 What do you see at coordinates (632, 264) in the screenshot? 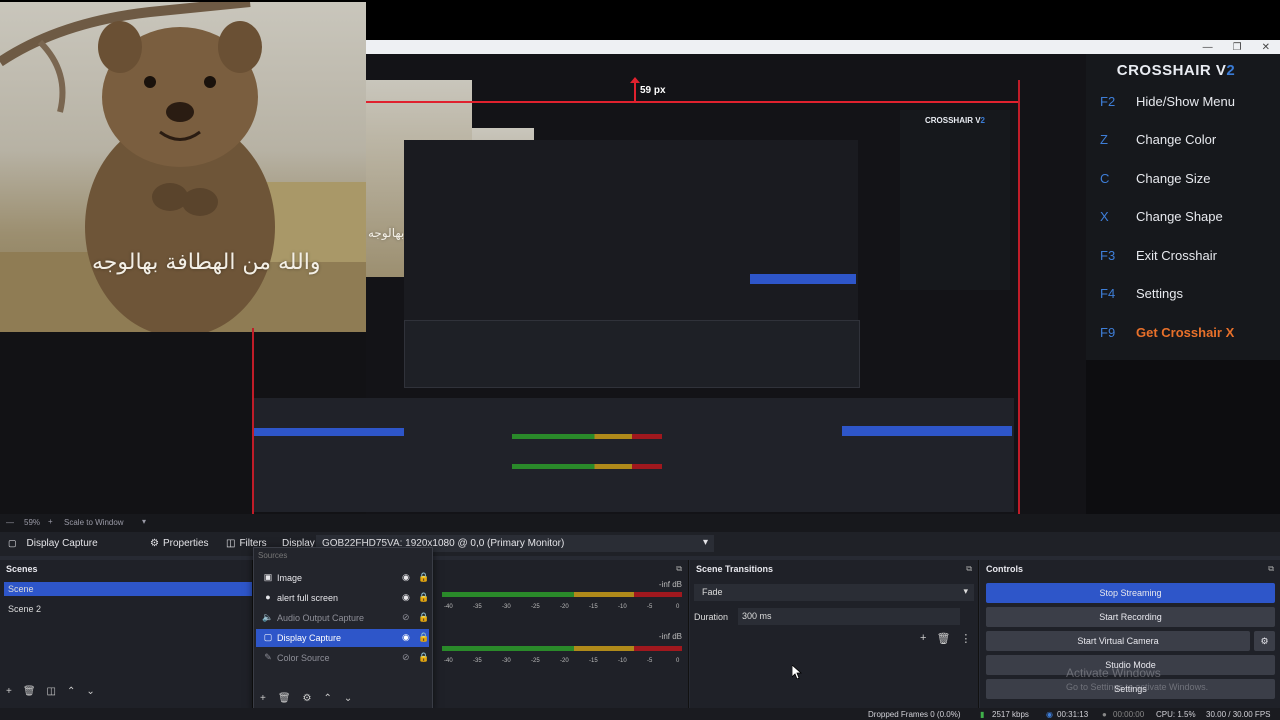
I see `nested-screen` at bounding box center [632, 264].